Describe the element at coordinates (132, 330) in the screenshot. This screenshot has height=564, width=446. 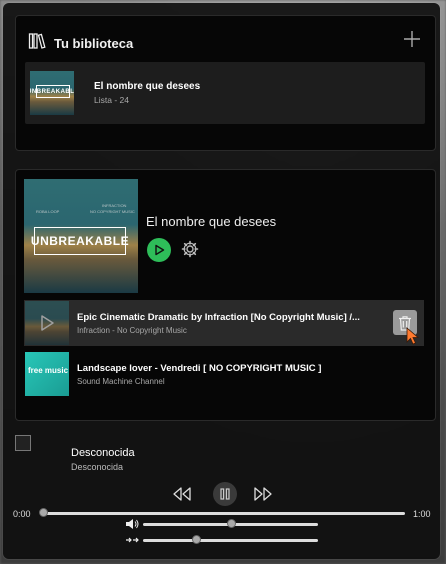
I see `track-channel: Infraction - No Copyright Music` at that location.